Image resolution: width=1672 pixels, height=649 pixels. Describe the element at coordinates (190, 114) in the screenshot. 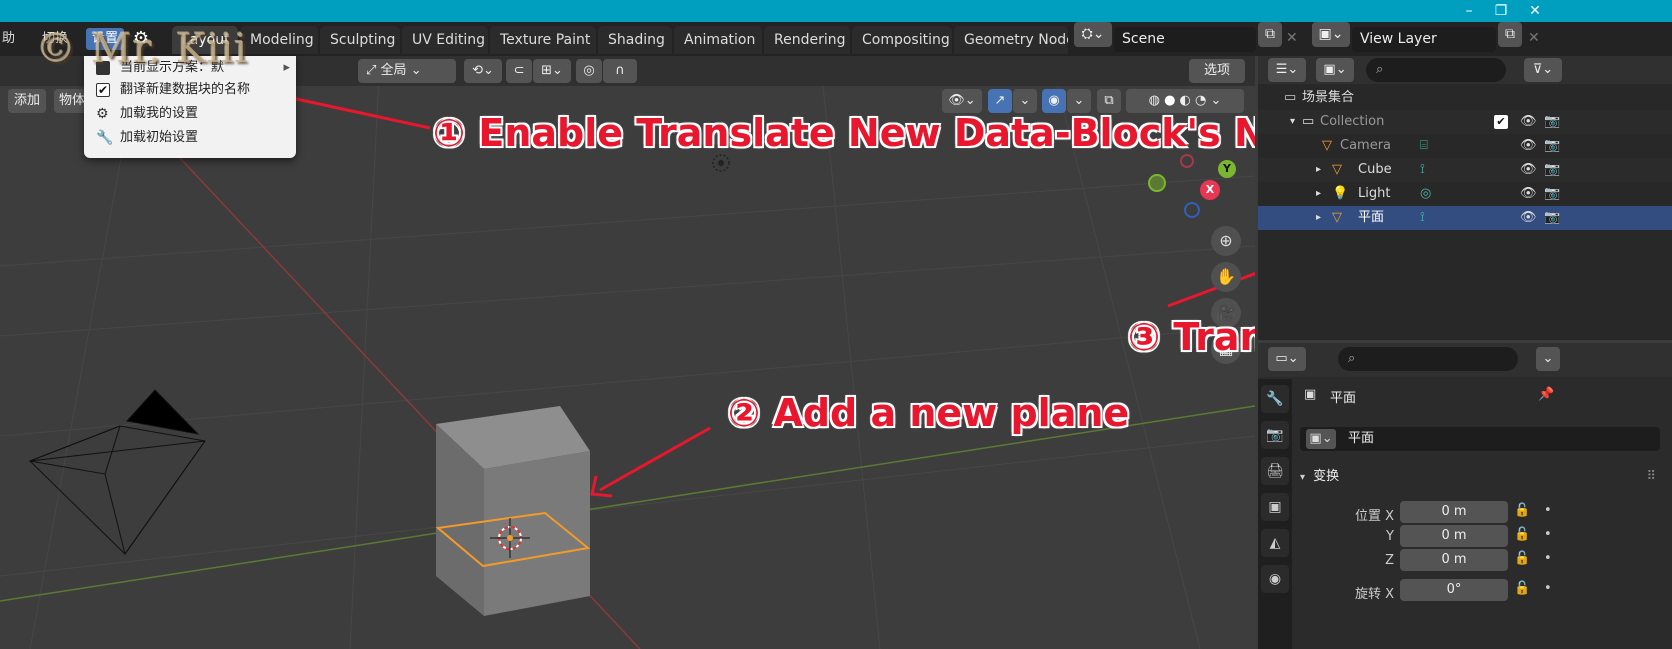

I see `menu-item-load-my-settings: ⚙ 加载我的设置` at that location.